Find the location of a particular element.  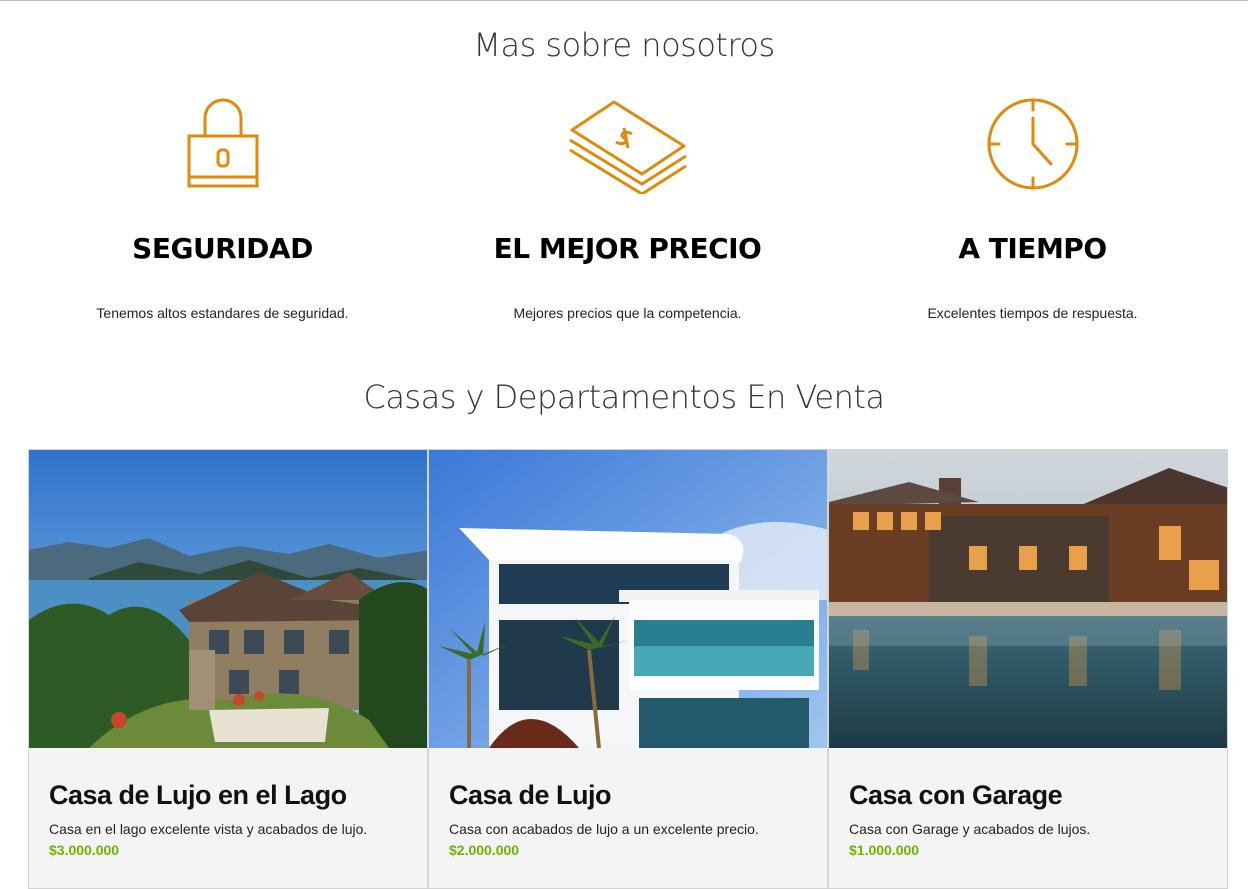

feature-title: SEGURIDAD is located at coordinates (222, 248).